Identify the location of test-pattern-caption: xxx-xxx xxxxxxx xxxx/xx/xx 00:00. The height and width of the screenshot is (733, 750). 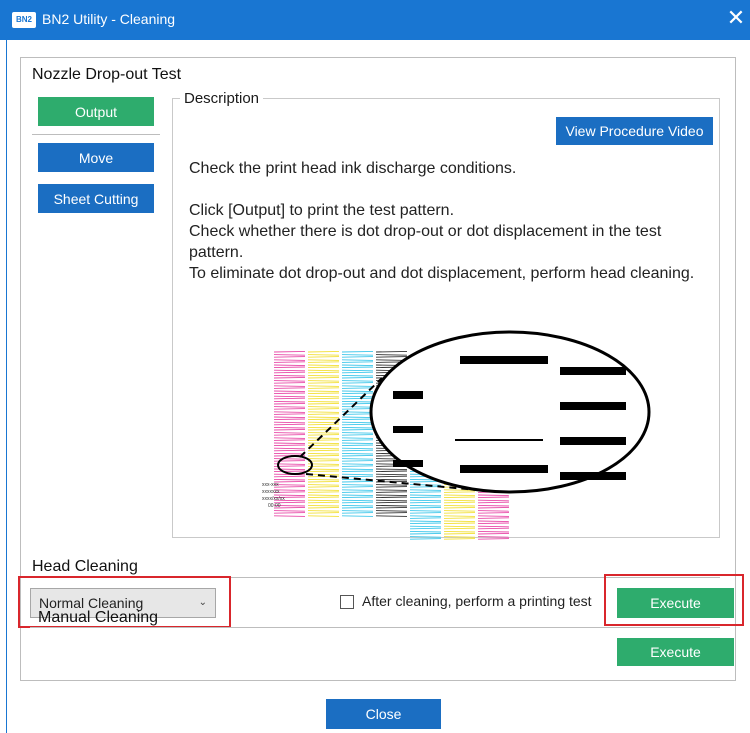
(273, 495).